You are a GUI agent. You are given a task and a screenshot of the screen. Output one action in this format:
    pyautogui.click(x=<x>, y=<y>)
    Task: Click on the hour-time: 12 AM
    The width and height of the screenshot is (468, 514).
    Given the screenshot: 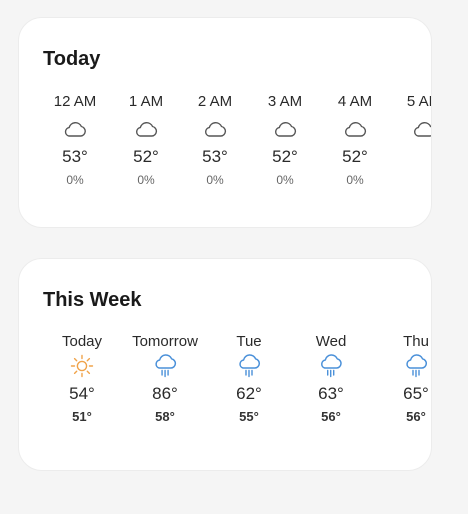 What is the action you would take?
    pyautogui.click(x=75, y=101)
    